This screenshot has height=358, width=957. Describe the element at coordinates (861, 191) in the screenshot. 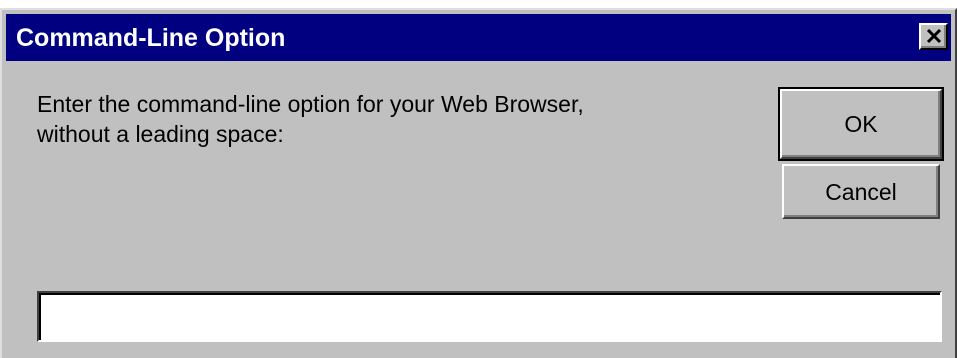

I see `cancel-button: Cancel` at that location.